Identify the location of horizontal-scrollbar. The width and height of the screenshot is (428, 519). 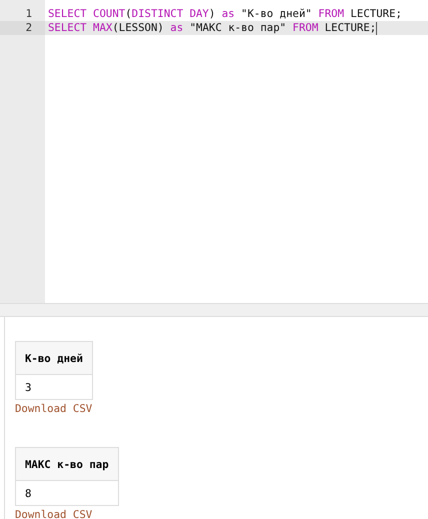
(214, 310).